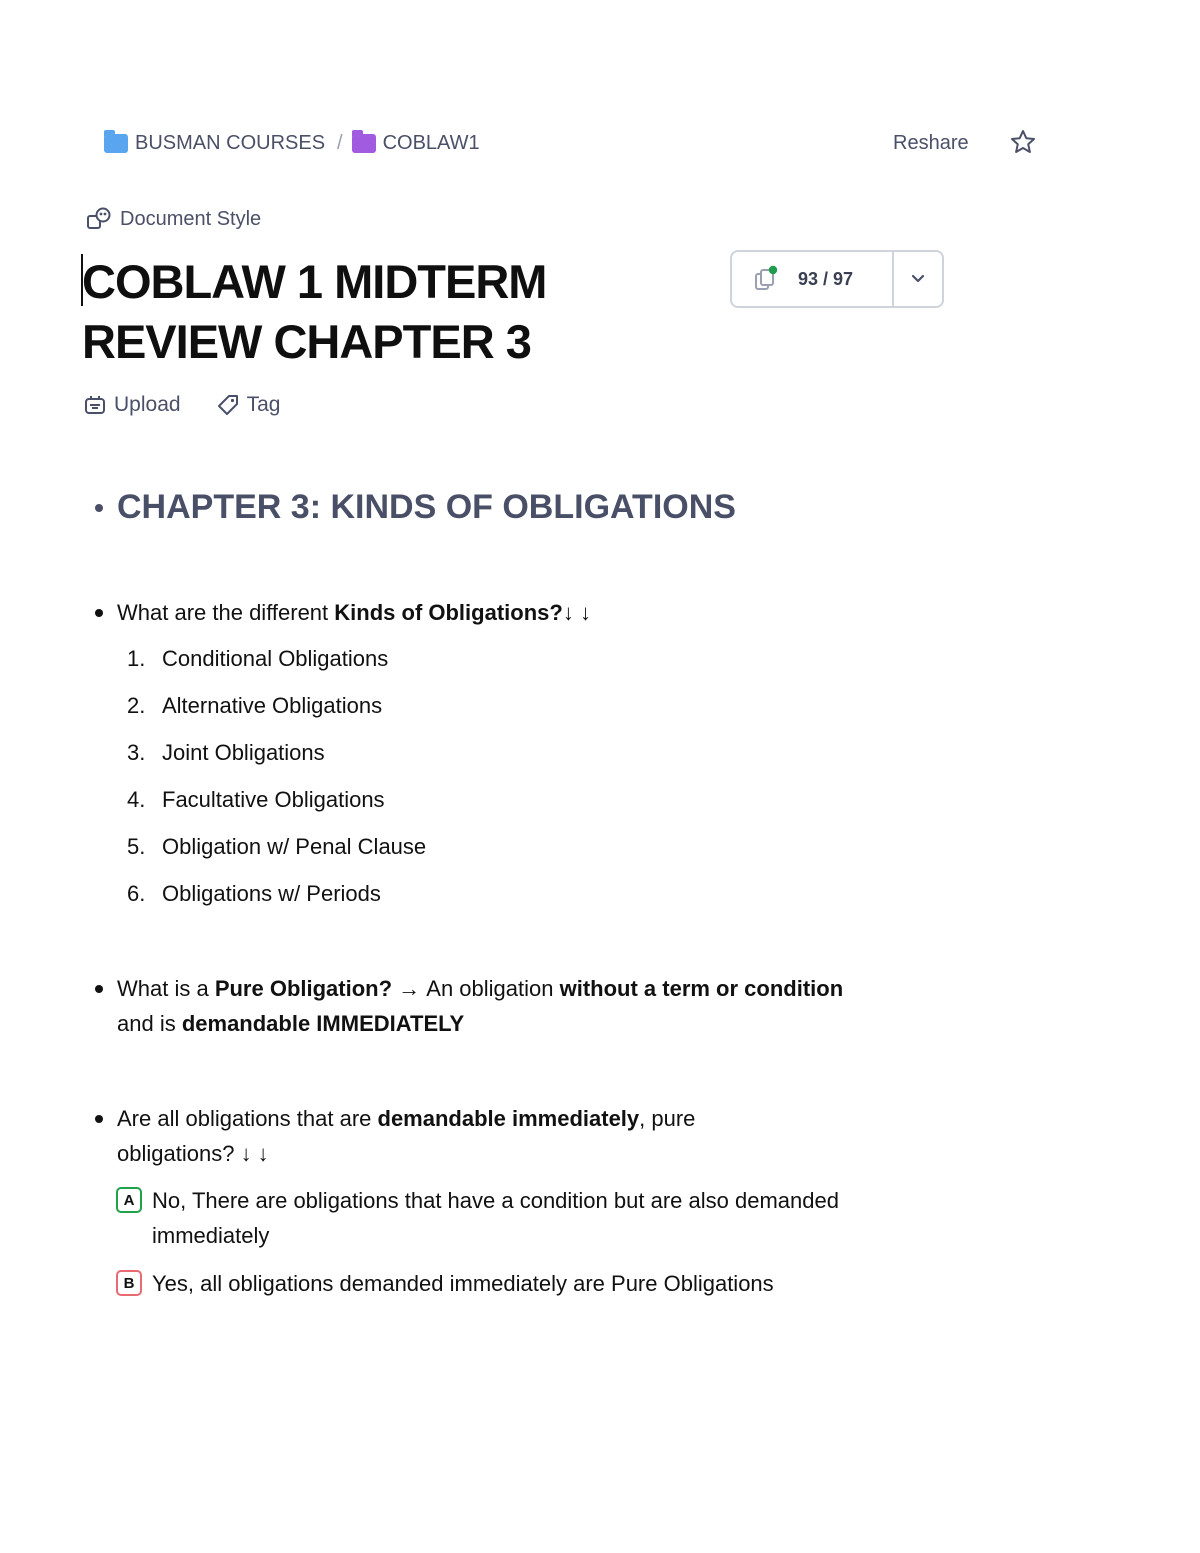 This screenshot has width=1200, height=1553. What do you see at coordinates (766, 277) in the screenshot?
I see `copy-status-icon` at bounding box center [766, 277].